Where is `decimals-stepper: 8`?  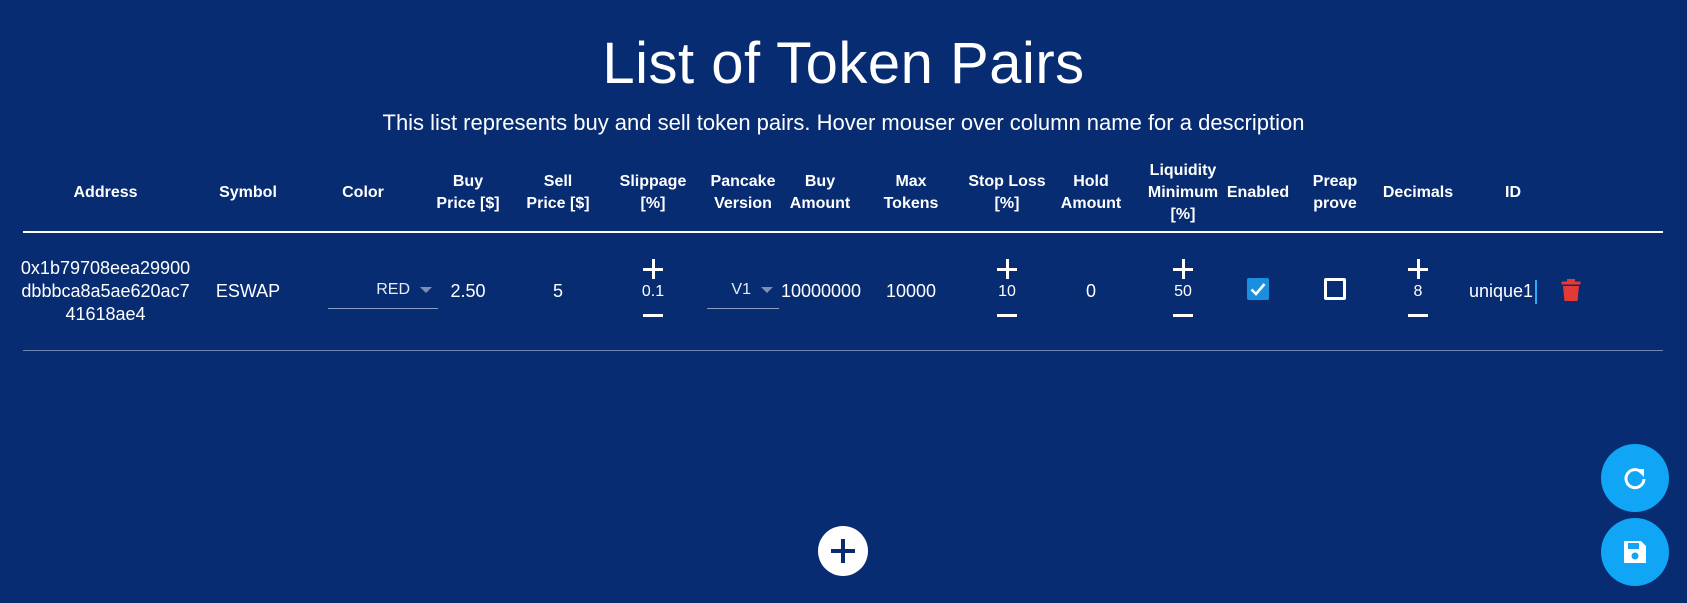
decimals-stepper: 8 is located at coordinates (1418, 291).